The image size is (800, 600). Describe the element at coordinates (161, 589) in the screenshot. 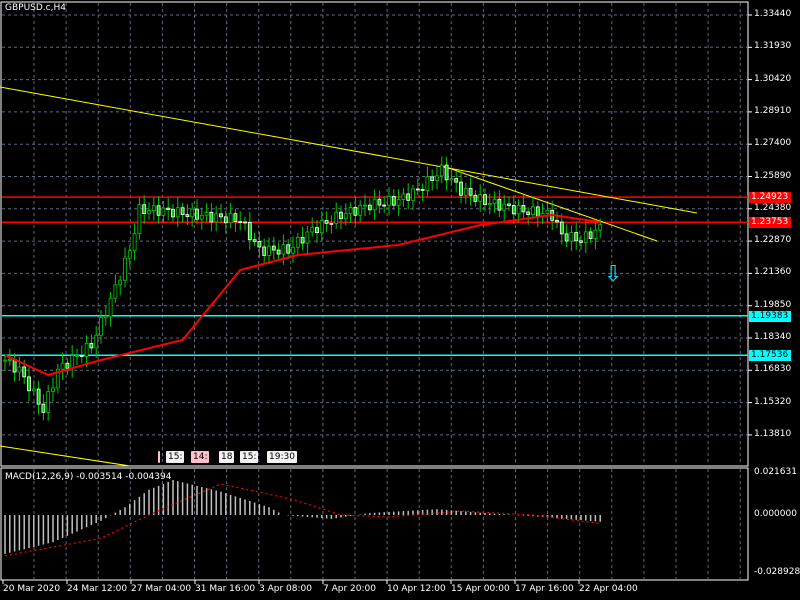

I see `time-tick-label: 27 Mar 04:00` at that location.